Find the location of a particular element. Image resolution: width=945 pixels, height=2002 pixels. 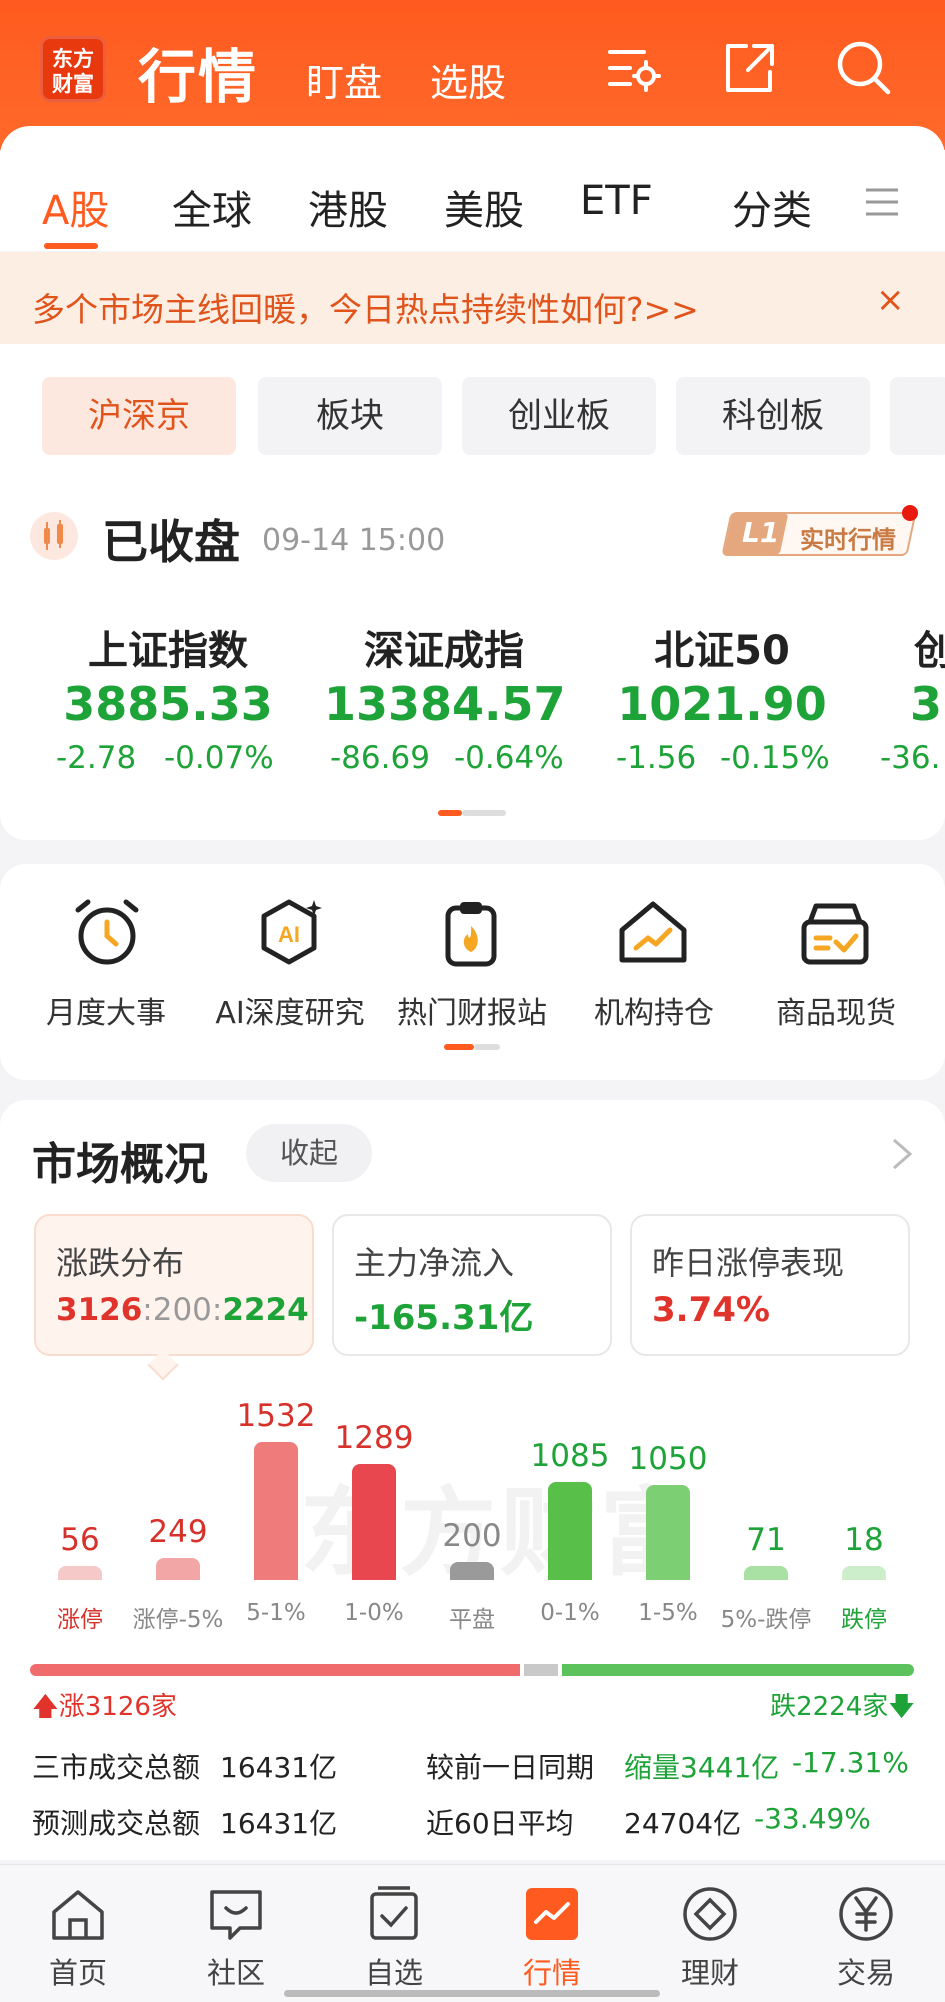

card-main-inflow: 主力净流入 -165.31亿 is located at coordinates (472, 1285).